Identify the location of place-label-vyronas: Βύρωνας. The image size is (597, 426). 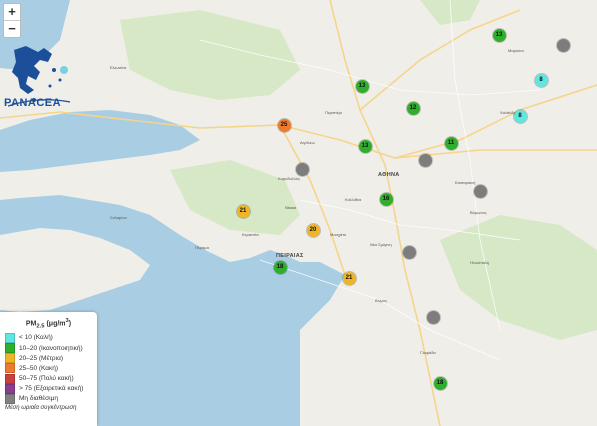
(478, 212).